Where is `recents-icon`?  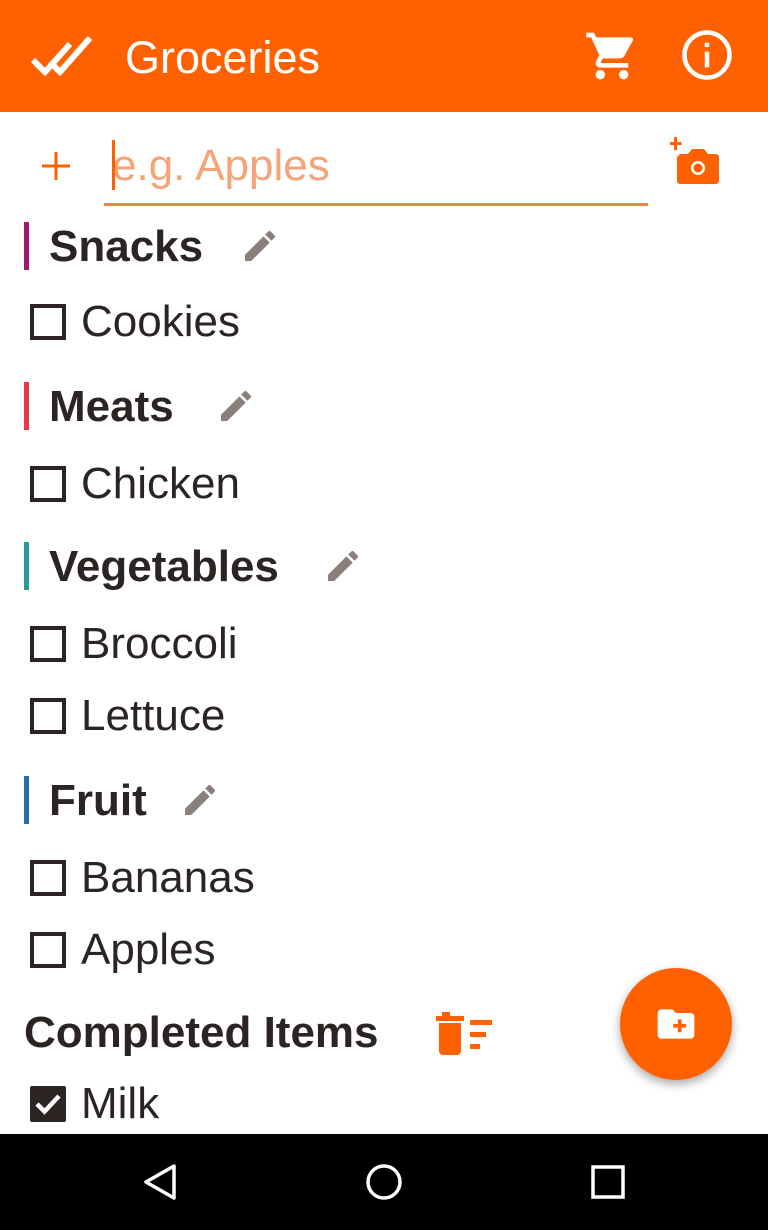 recents-icon is located at coordinates (608, 1182).